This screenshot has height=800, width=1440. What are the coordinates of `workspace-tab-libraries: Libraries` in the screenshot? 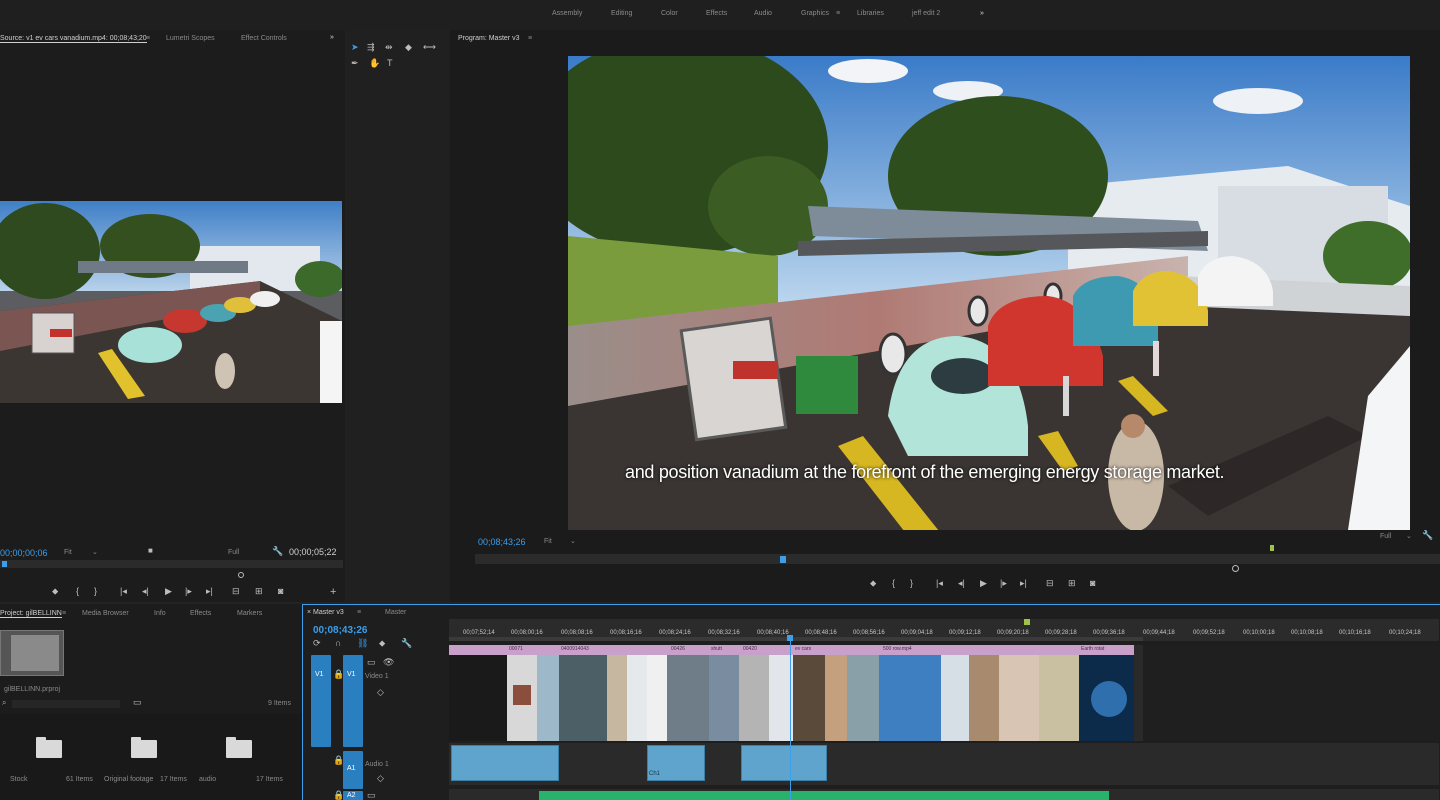 It's located at (870, 13).